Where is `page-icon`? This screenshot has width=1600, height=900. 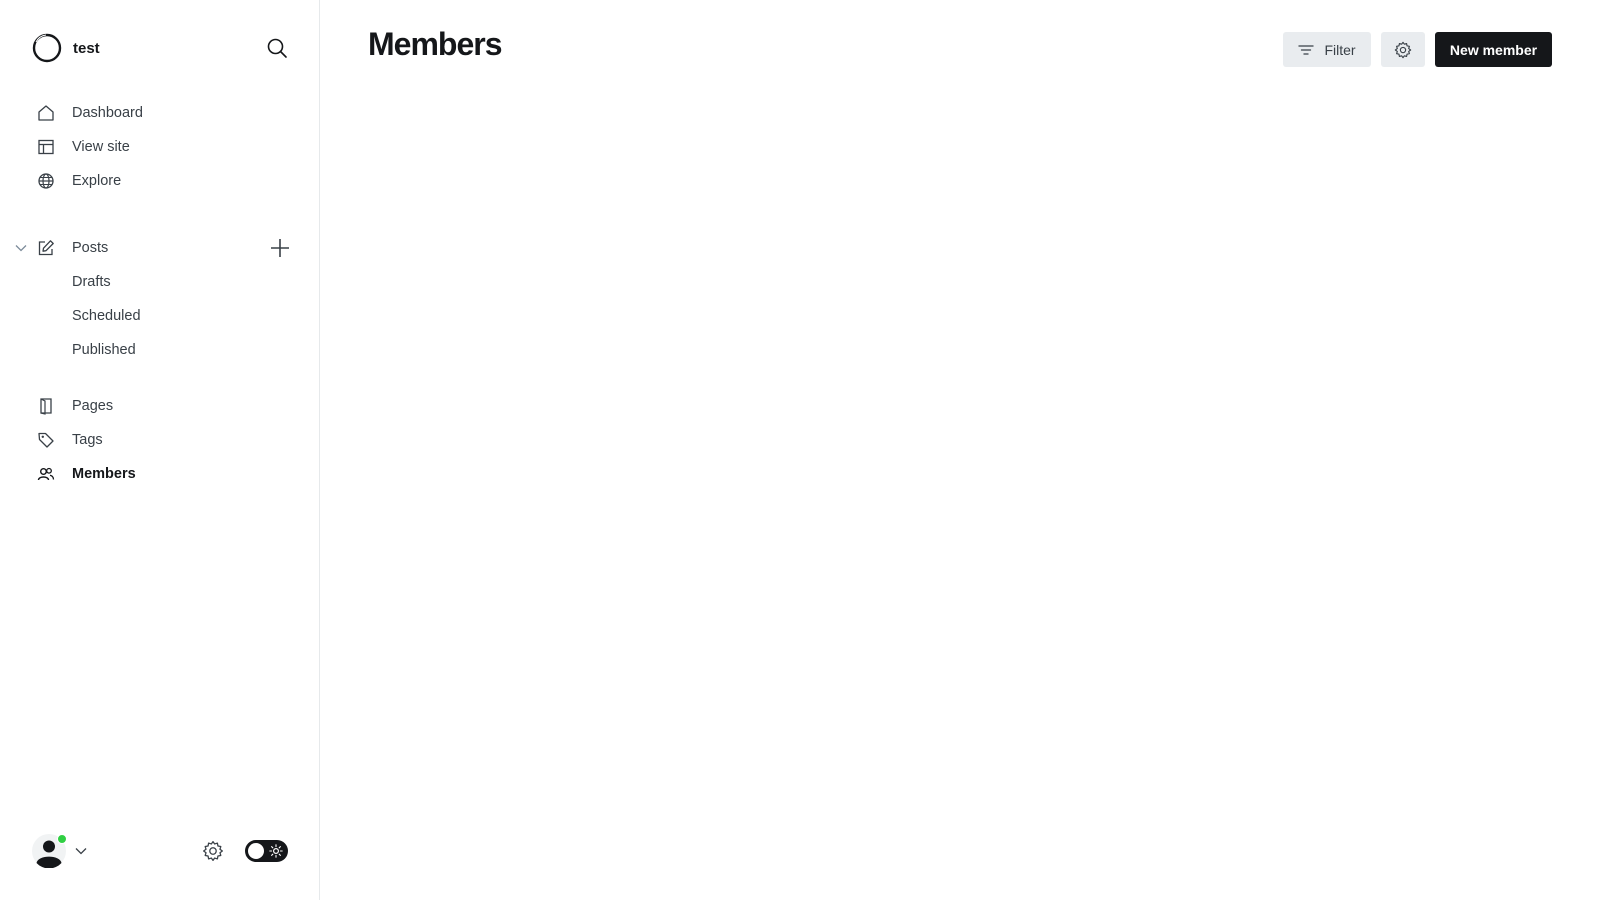 page-icon is located at coordinates (46, 406).